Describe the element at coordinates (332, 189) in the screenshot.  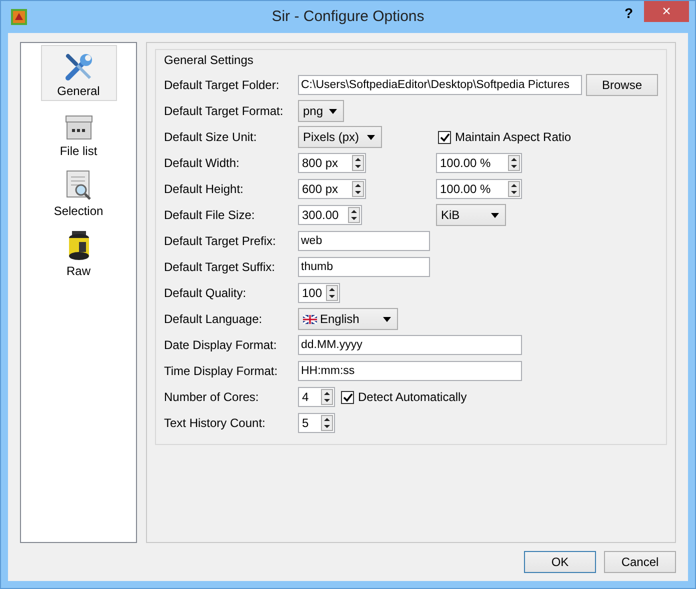
I see `spin-box: 600 px` at that location.